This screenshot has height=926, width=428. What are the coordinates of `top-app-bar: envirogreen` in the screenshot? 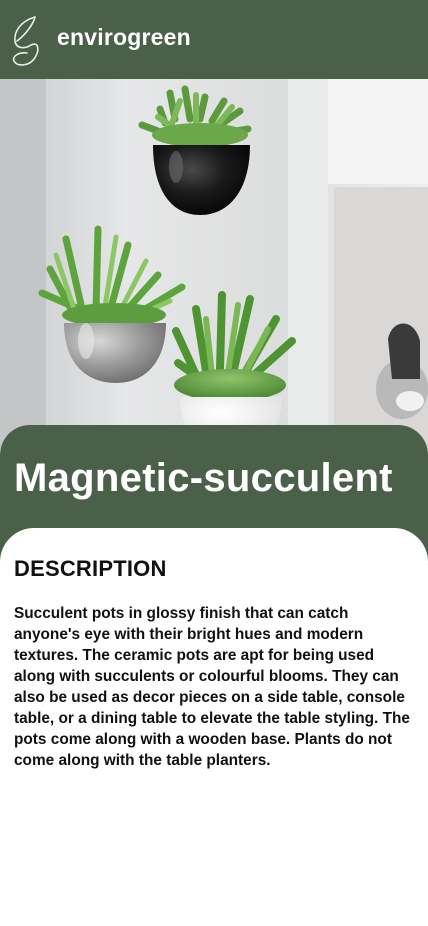 It's located at (214, 39).